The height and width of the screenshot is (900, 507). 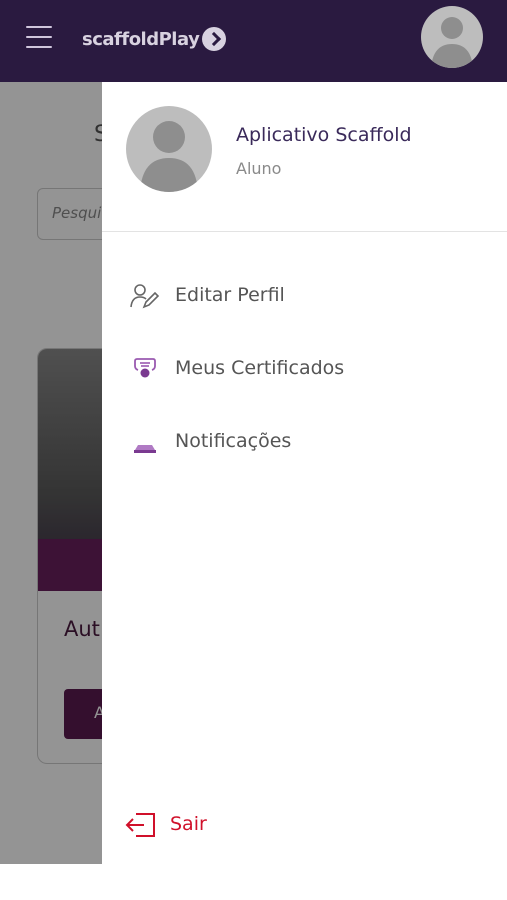 I want to click on hamburger-menu-icon, so click(x=39, y=37).